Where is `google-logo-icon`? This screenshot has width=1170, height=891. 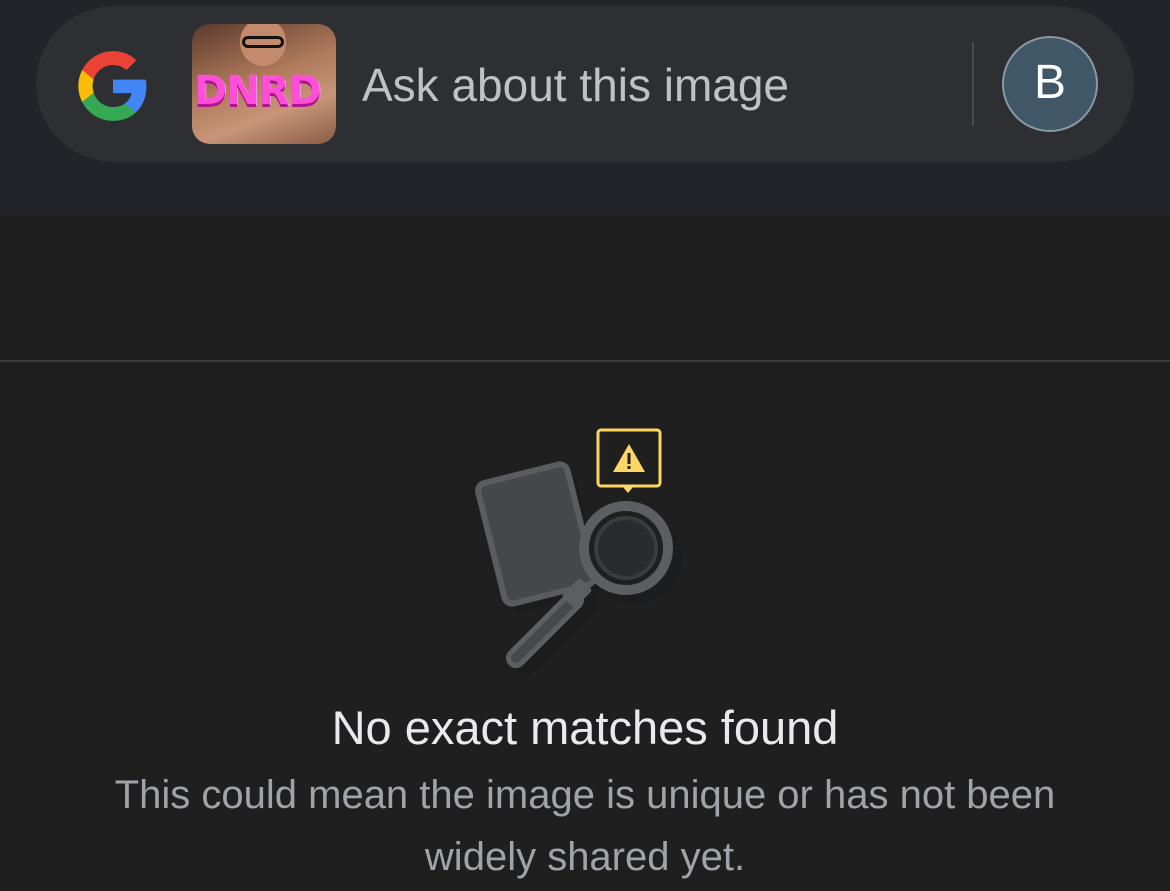
google-logo-icon is located at coordinates (113, 86).